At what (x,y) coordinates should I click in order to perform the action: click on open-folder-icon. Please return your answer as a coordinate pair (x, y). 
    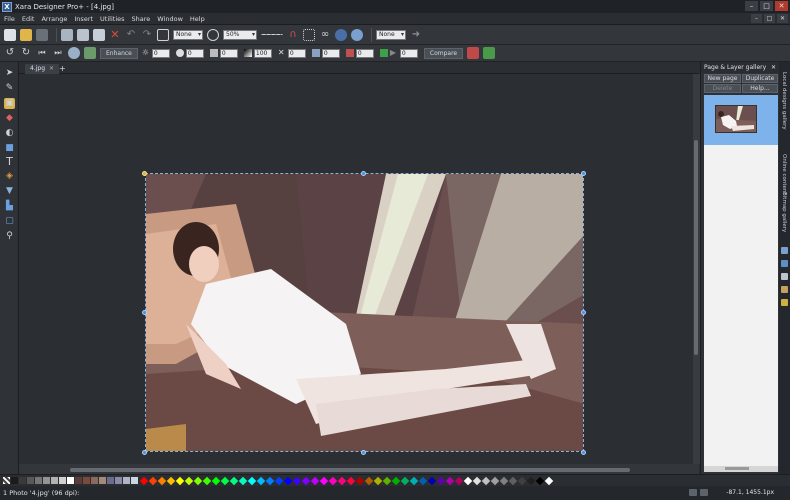
    Looking at the image, I should click on (26, 34).